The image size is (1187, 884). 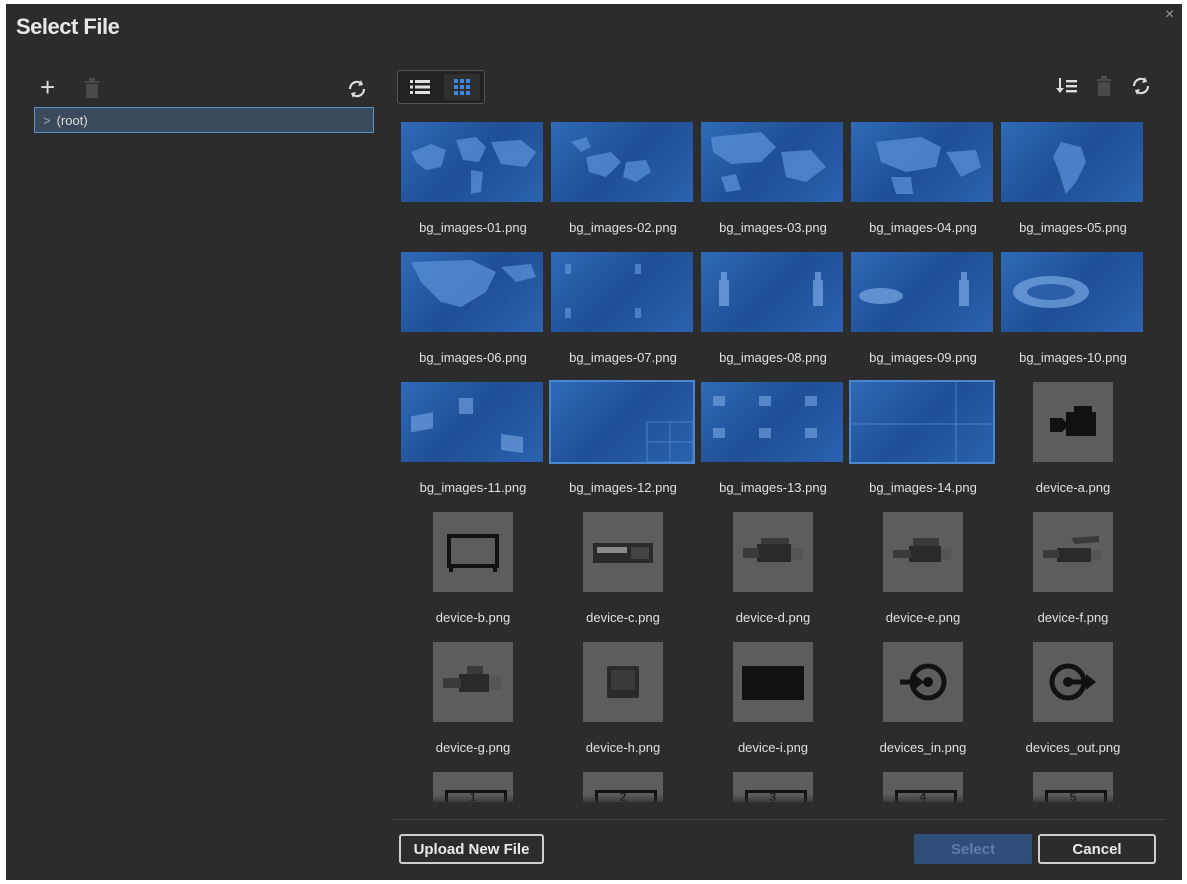 I want to click on sort-icon, so click(x=1067, y=88).